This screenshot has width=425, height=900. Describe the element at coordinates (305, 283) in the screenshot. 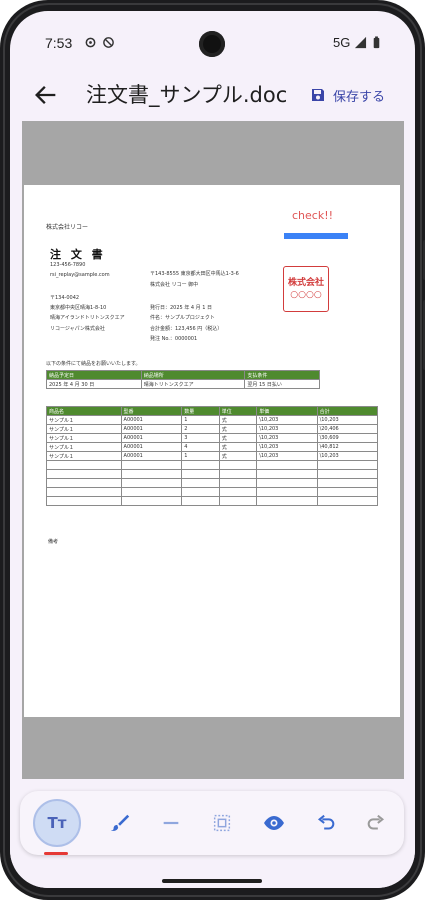

I see `stamp-line-1: 株式会社` at that location.